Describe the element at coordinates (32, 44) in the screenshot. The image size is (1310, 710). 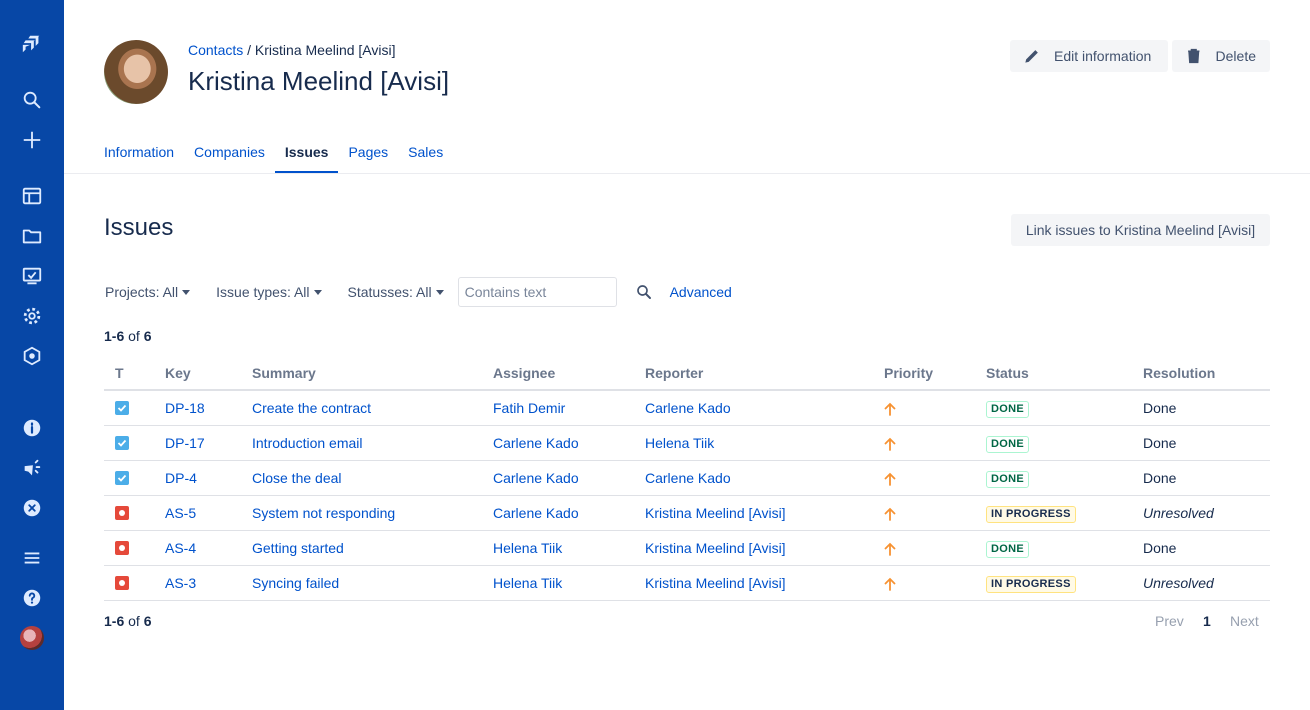
I see `jira-logo-icon` at that location.